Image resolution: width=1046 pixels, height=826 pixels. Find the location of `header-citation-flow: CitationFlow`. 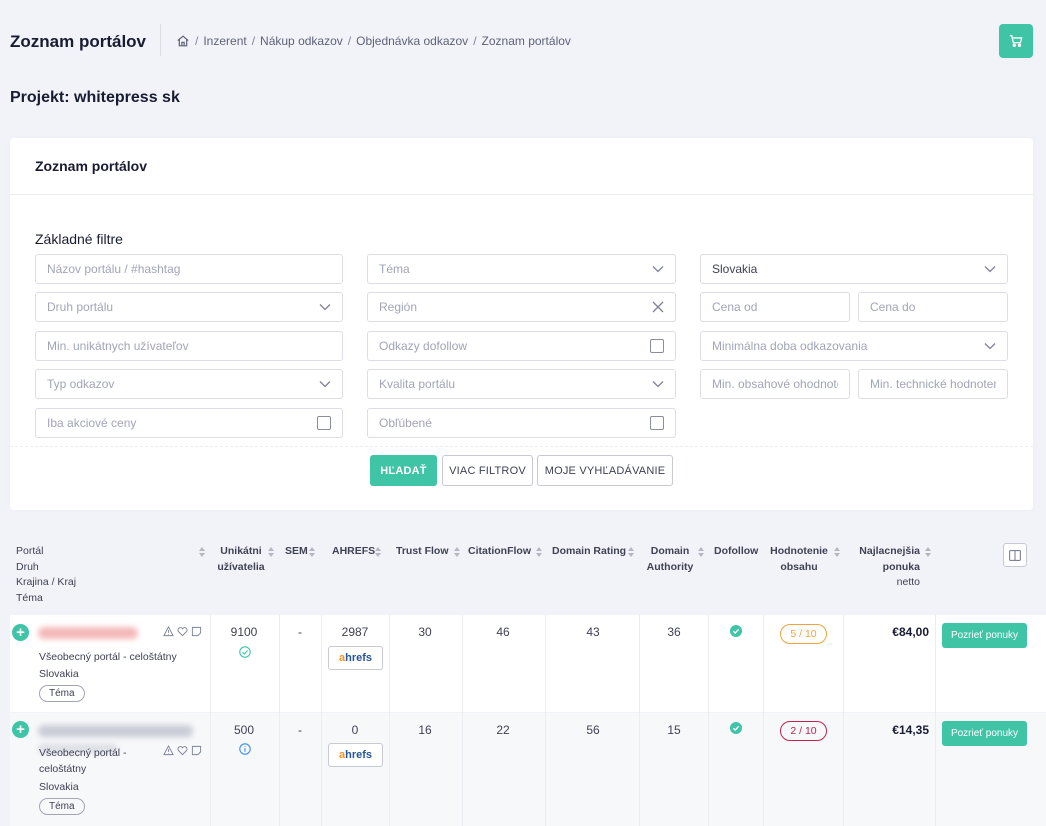

header-citation-flow: CitationFlow is located at coordinates (499, 552).